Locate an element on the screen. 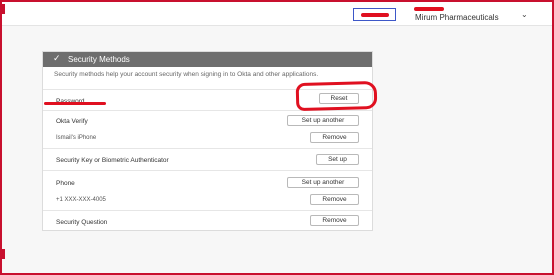 The image size is (554, 275). setup-security-key-button: Set up is located at coordinates (337, 159).